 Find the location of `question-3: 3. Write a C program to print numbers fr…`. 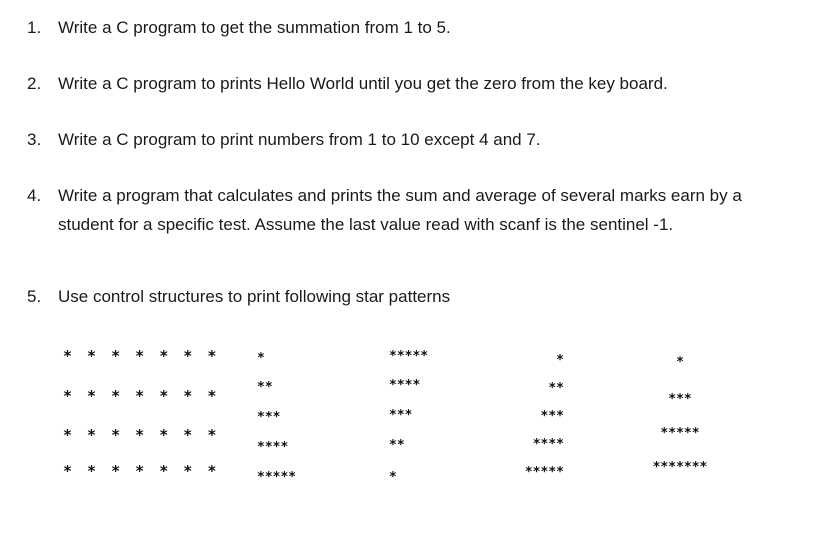

question-3: 3. Write a C program to print numbers fr… is located at coordinates (417, 140).